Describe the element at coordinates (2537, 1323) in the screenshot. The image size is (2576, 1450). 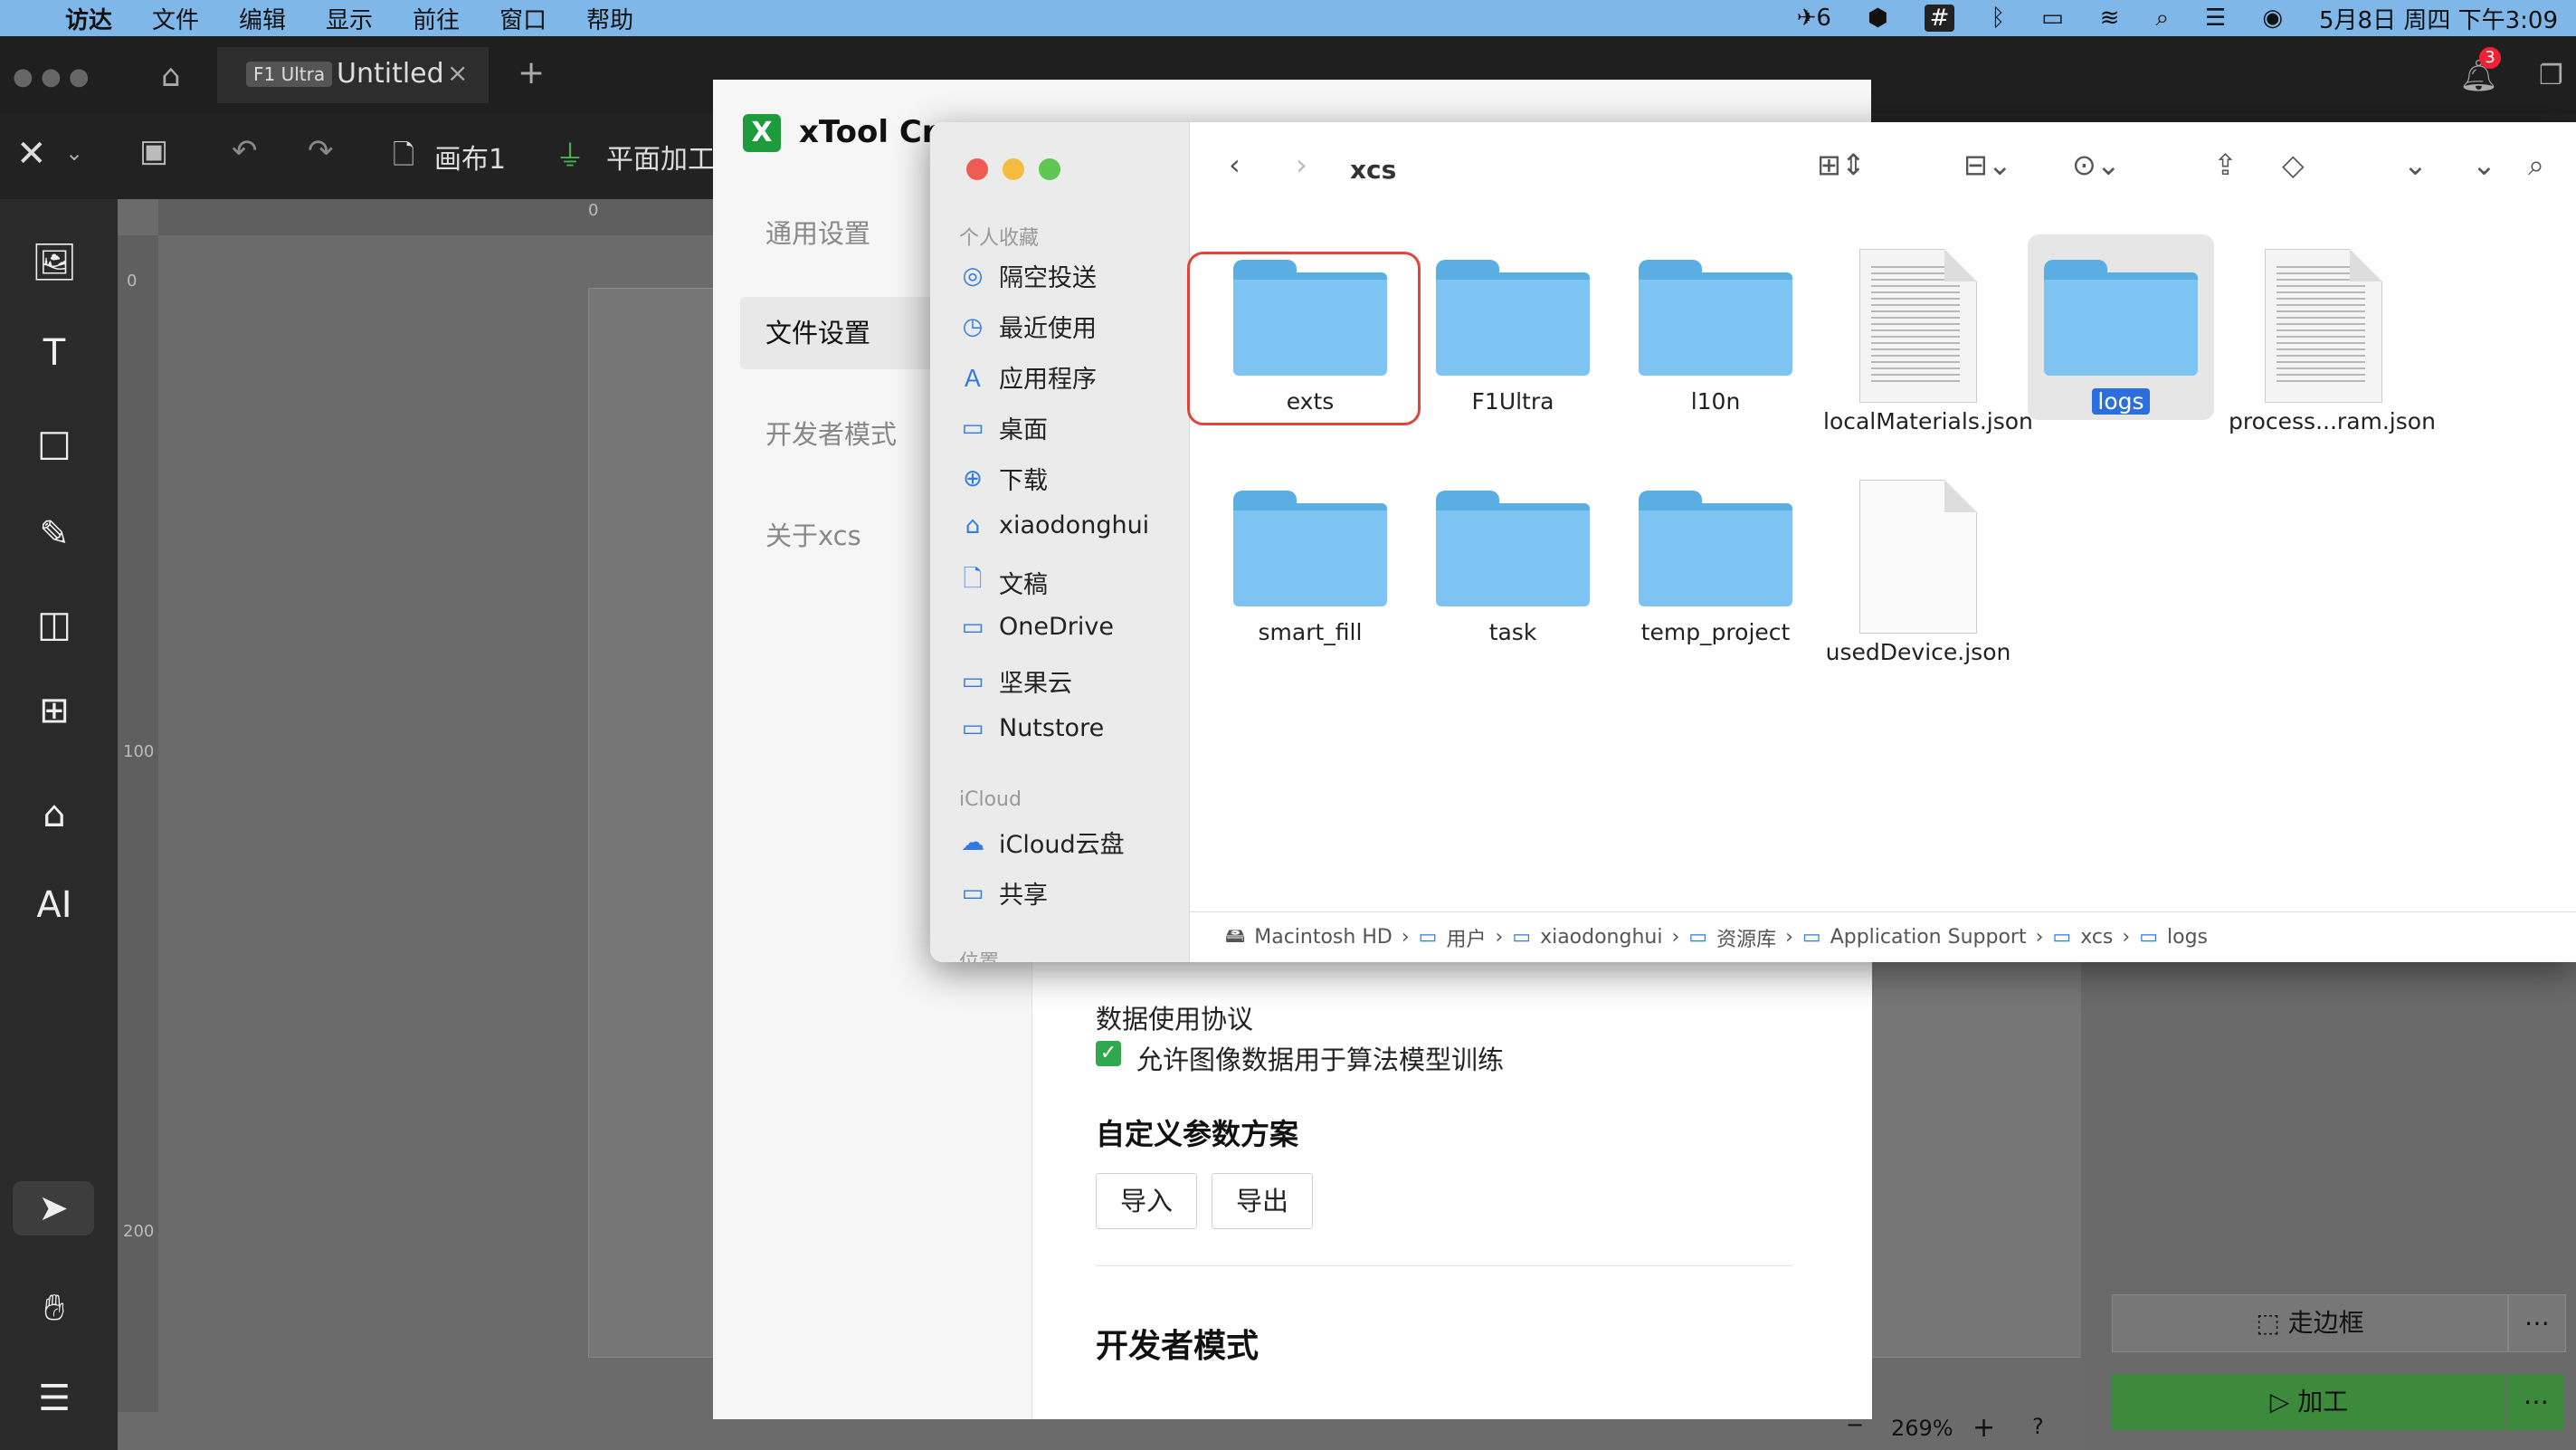
I see `frame-more-icon: ⋯` at that location.